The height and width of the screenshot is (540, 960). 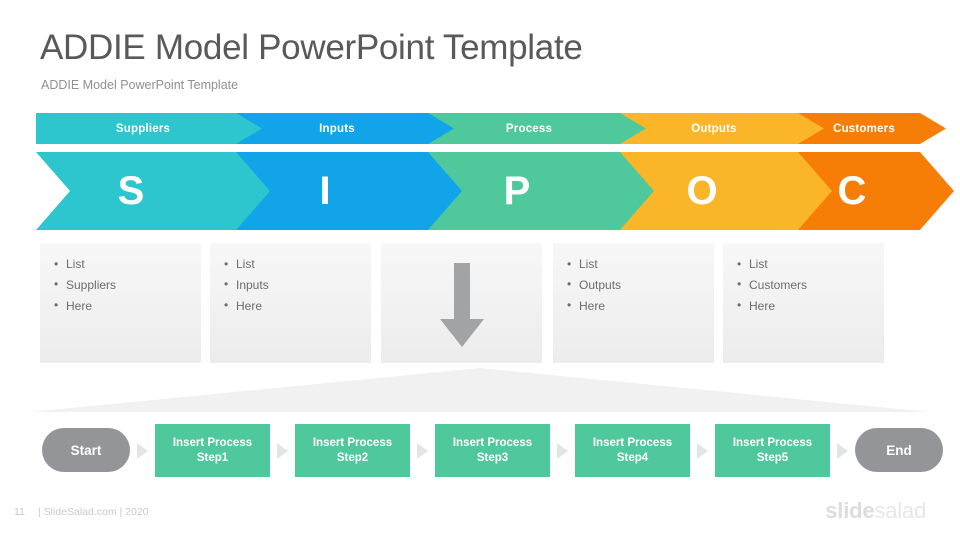 I want to click on banner-label-outputs: Outputs, so click(x=714, y=128).